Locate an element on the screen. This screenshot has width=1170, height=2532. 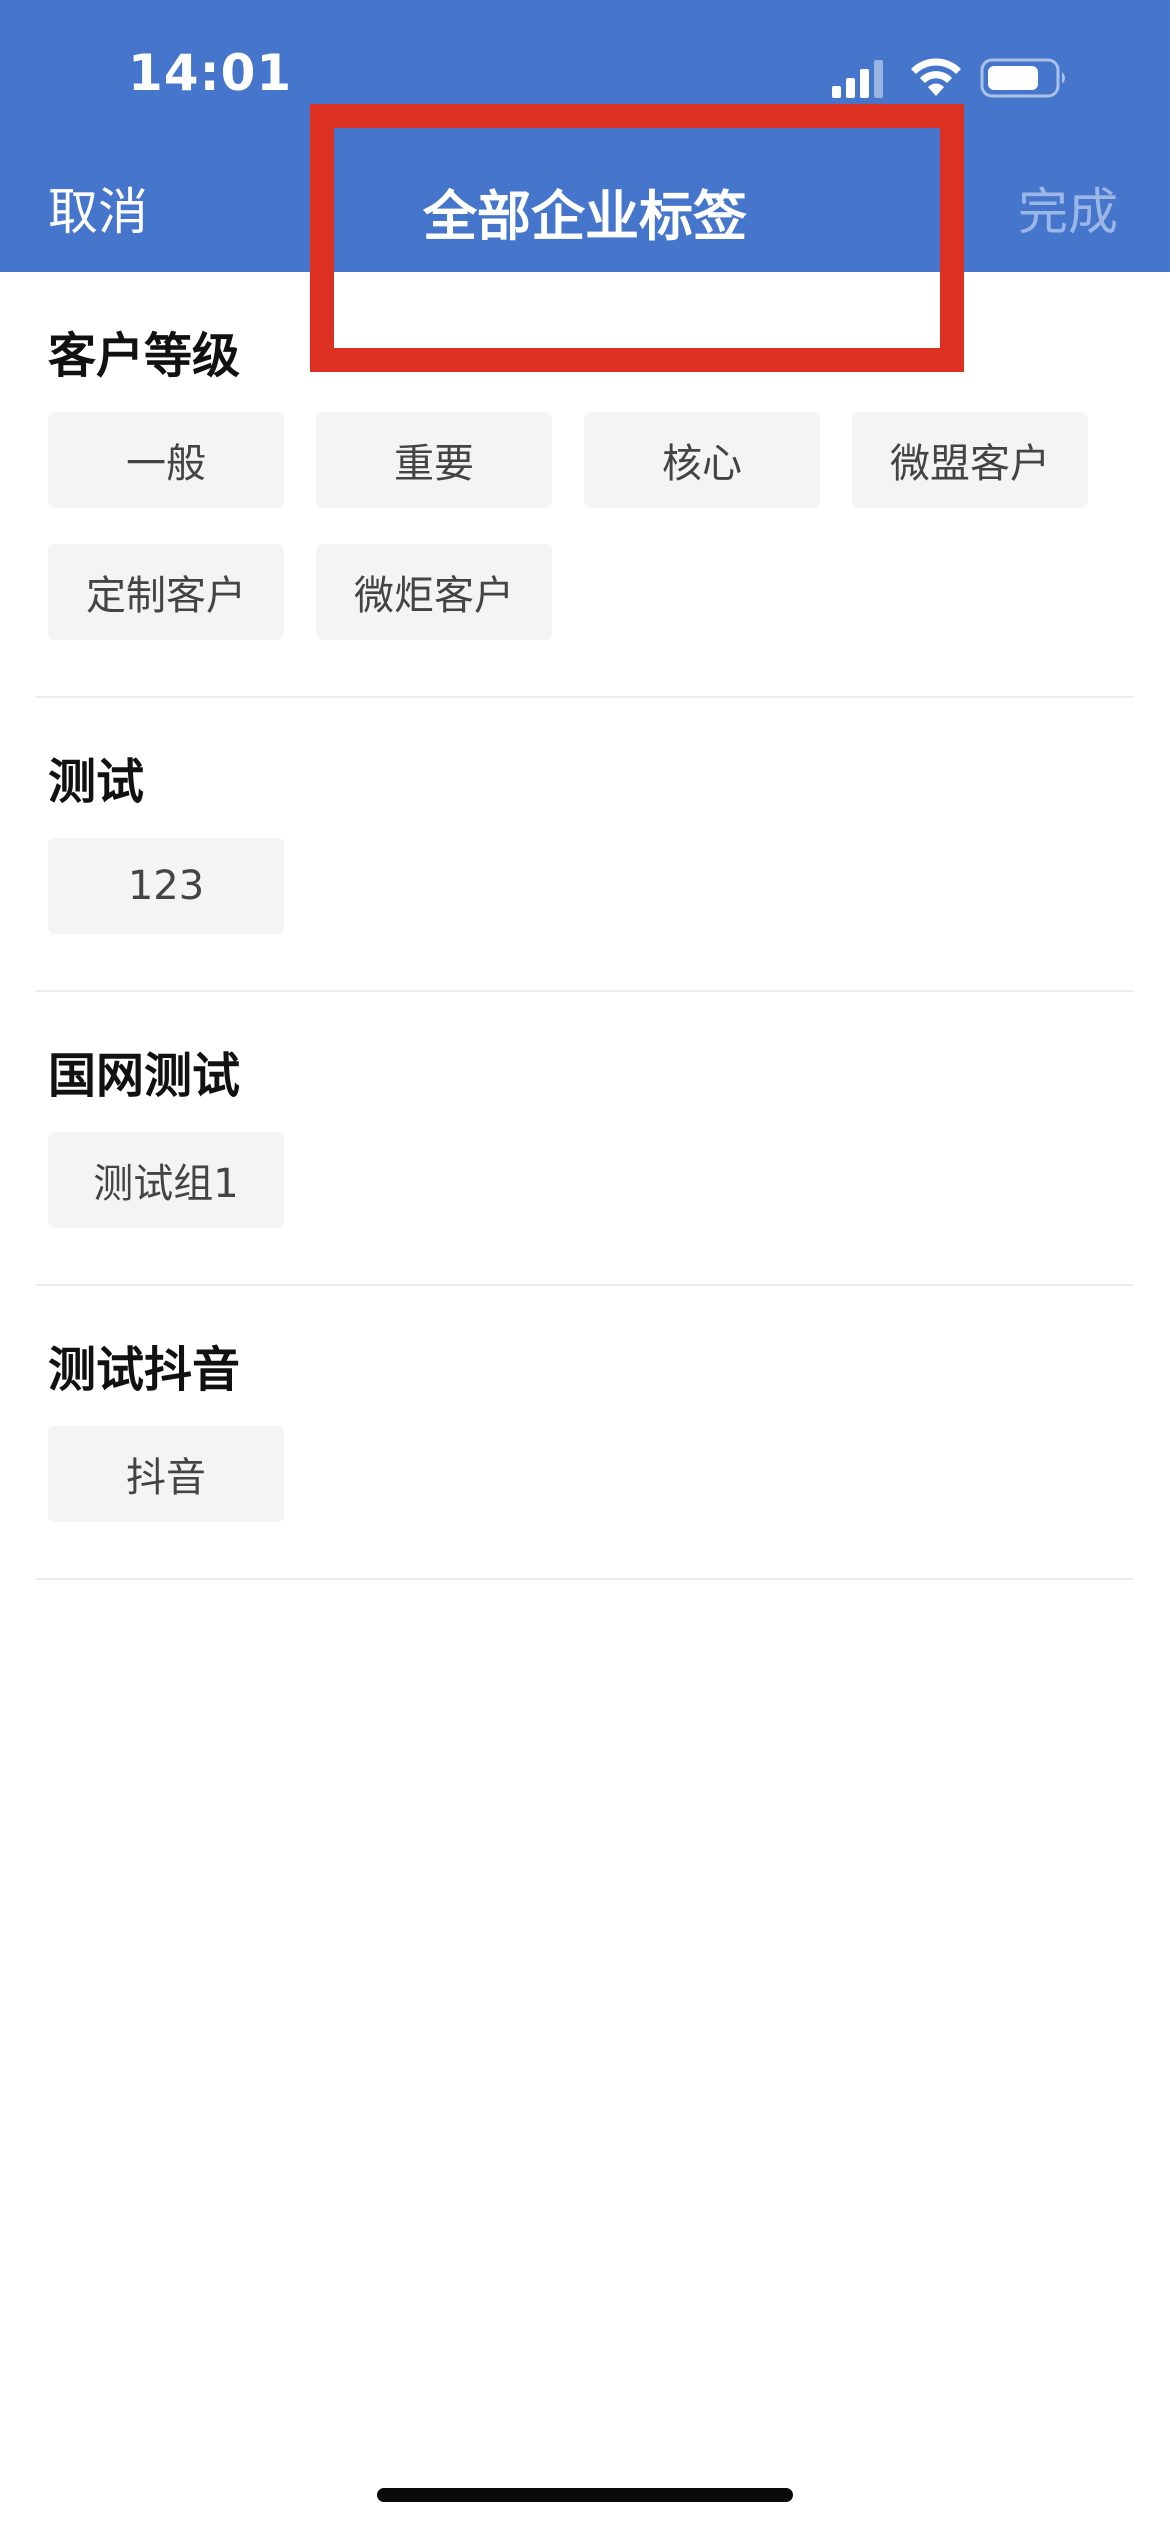
battery-icon is located at coordinates (1022, 78).